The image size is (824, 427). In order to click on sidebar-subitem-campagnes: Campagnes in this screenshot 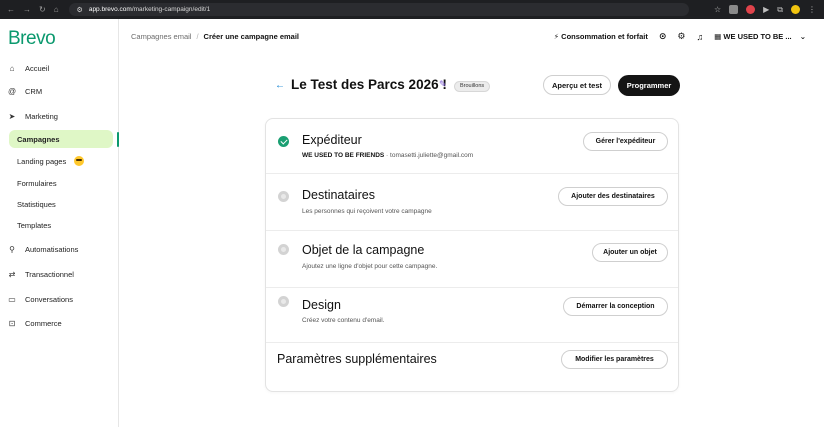, I will do `click(61, 139)`.